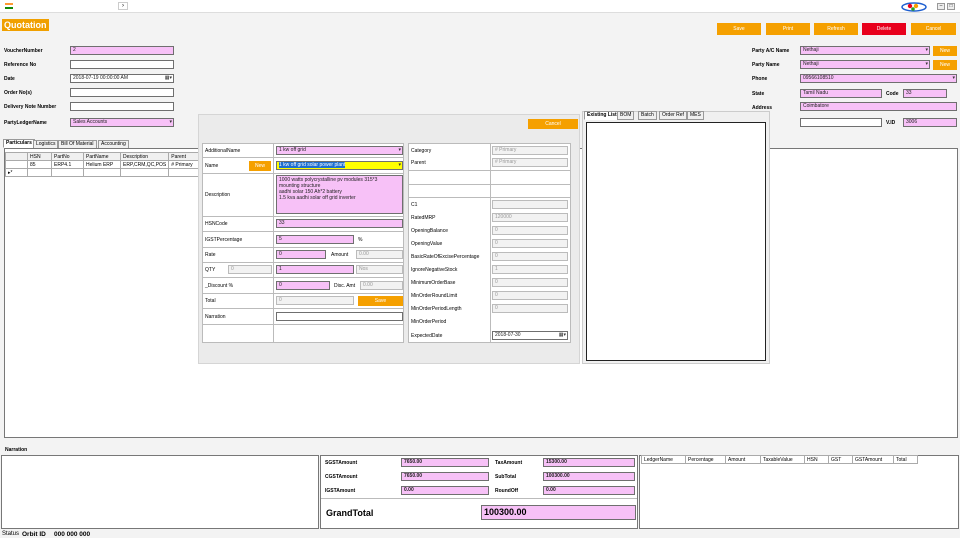 This screenshot has height=538, width=960. Describe the element at coordinates (816, 459) in the screenshot. I see `ledger-column-header: HSN` at that location.